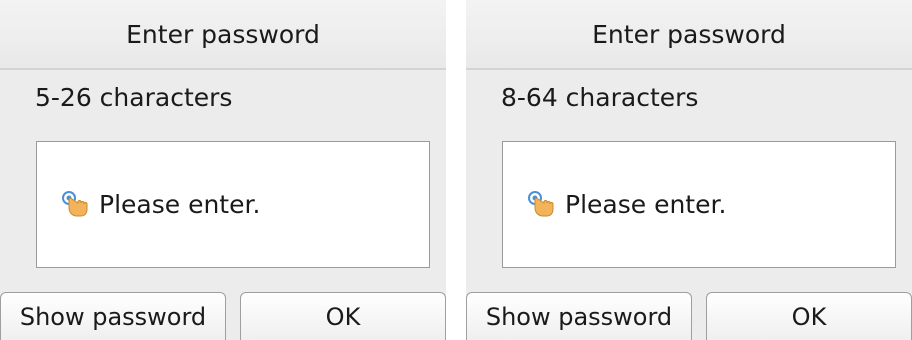 This screenshot has width=912, height=340. What do you see at coordinates (600, 97) in the screenshot?
I see `character-limit-label: 8-64 characters` at bounding box center [600, 97].